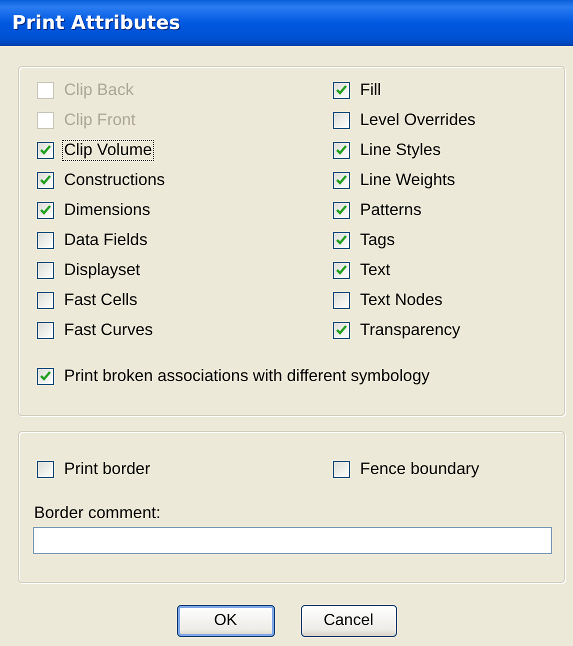 The image size is (573, 646). Describe the element at coordinates (102, 270) in the screenshot. I see `checkbox-label: Displayset` at that location.